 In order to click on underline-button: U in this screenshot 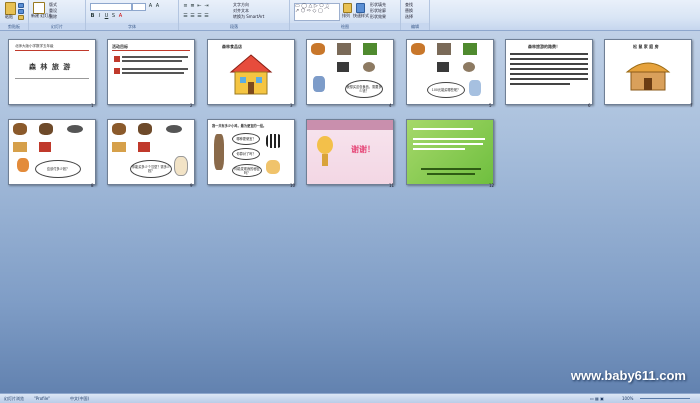, I will do `click(106, 16)`.